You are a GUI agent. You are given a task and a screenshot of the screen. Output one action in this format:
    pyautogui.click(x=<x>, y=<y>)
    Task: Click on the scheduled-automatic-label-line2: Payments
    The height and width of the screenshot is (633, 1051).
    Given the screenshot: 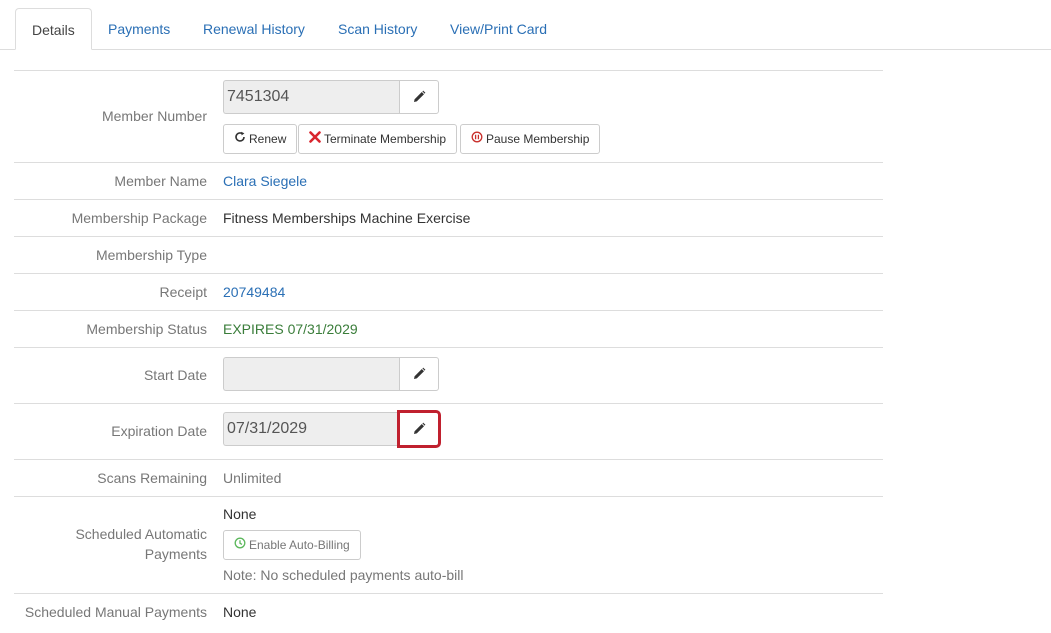 What is the action you would take?
    pyautogui.click(x=175, y=554)
    